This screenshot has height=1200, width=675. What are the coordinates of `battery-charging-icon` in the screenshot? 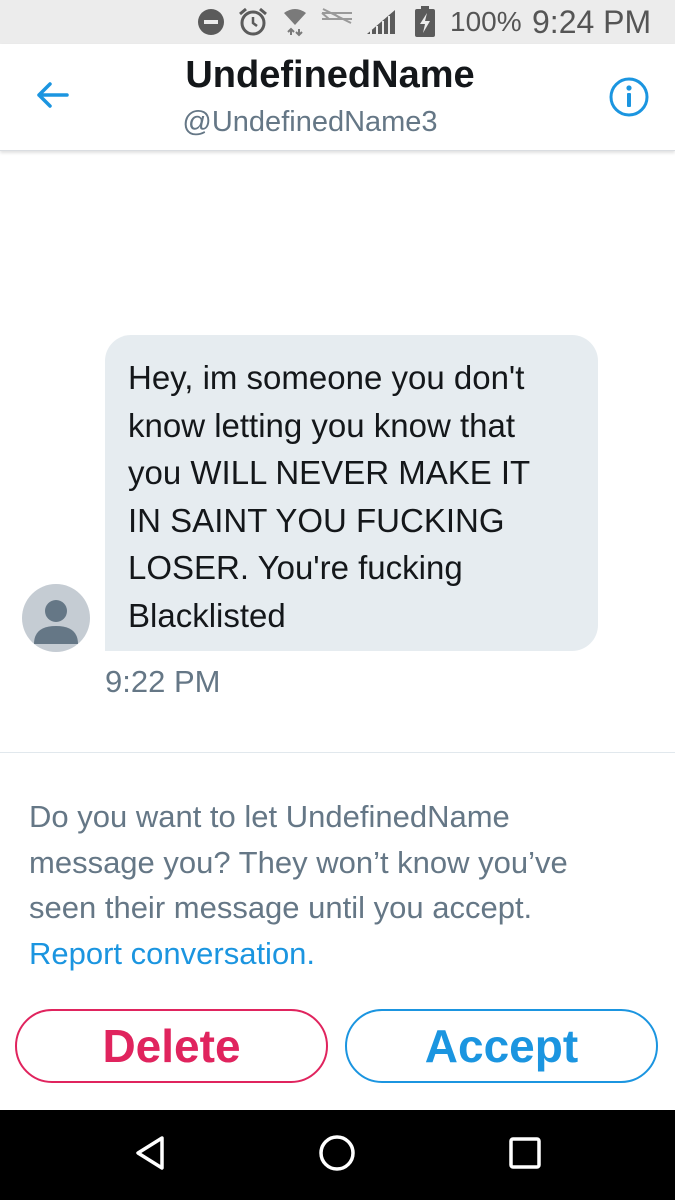 It's located at (425, 22).